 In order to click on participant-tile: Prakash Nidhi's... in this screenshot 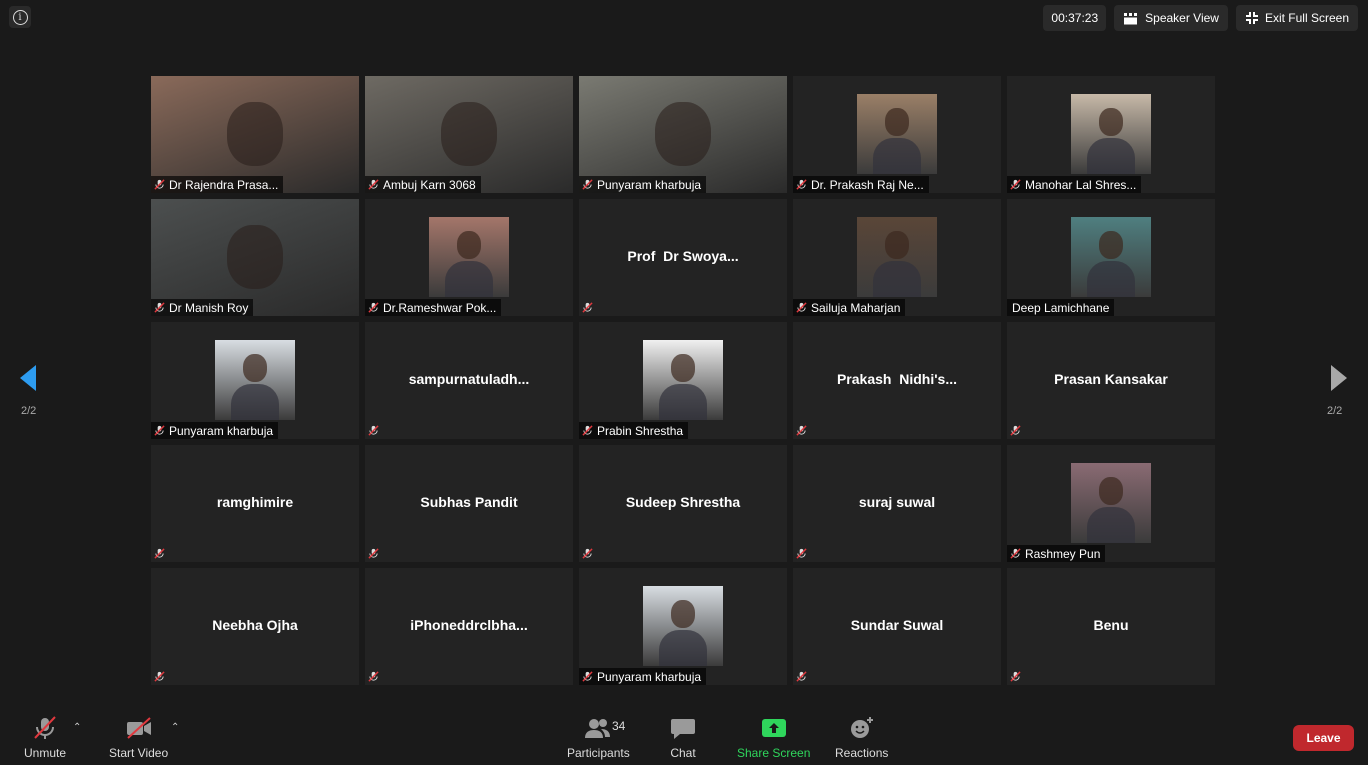, I will do `click(897, 380)`.